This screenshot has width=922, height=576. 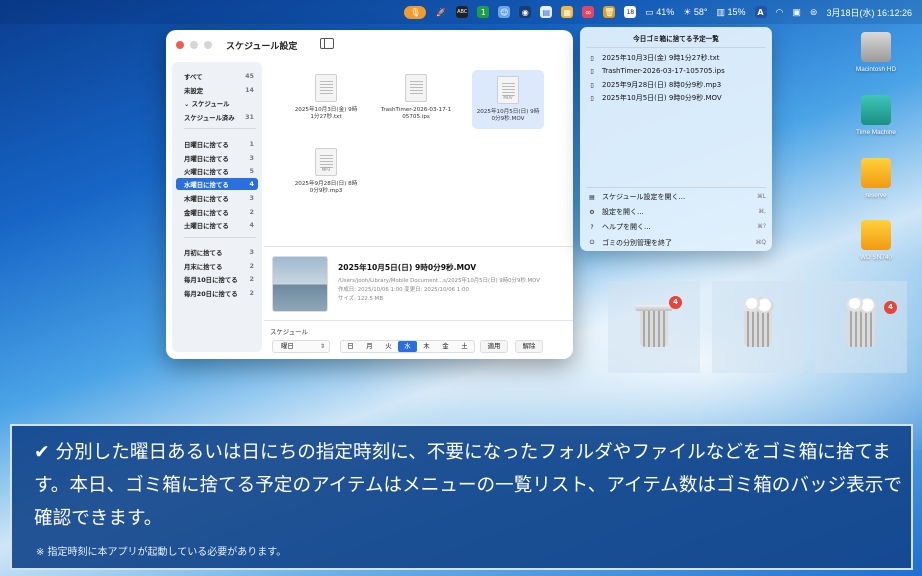 What do you see at coordinates (677, 243) in the screenshot?
I see `menu-quit: ⏻ ゴミの分別管理を終了 ⌘Q` at bounding box center [677, 243].